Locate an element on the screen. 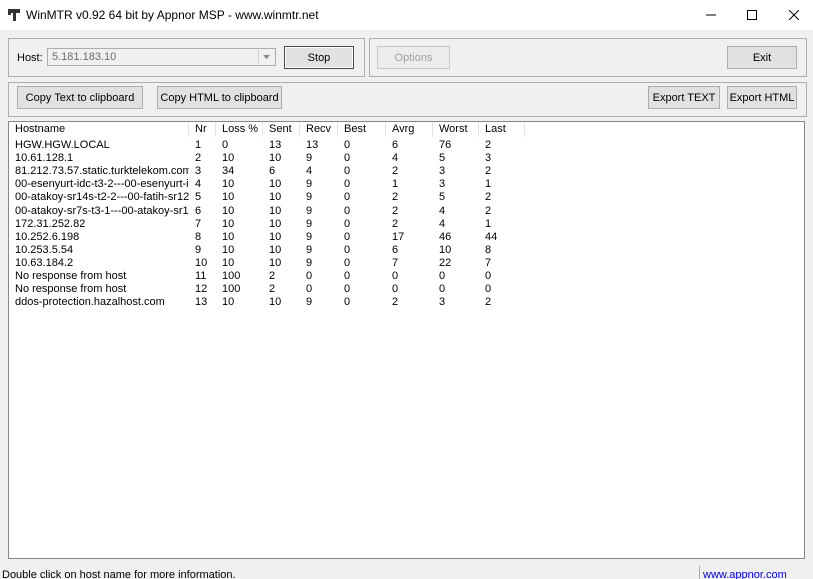 This screenshot has height=579, width=813. cell-sent: 6 is located at coordinates (272, 171).